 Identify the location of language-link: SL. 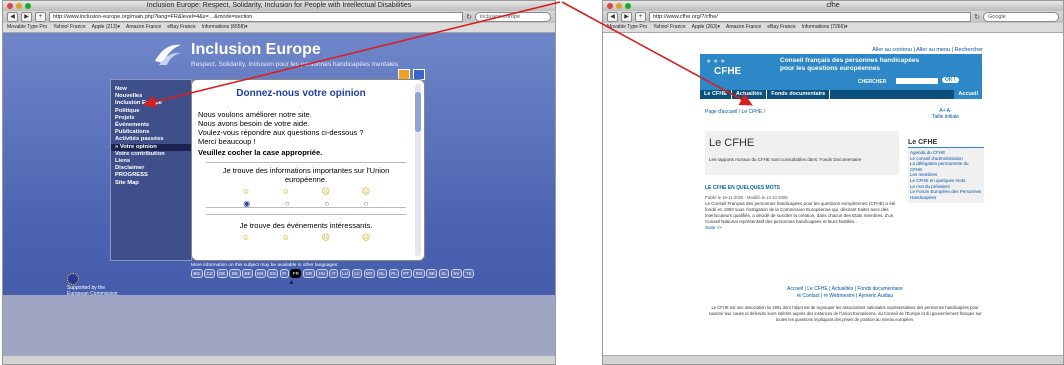
(444, 273).